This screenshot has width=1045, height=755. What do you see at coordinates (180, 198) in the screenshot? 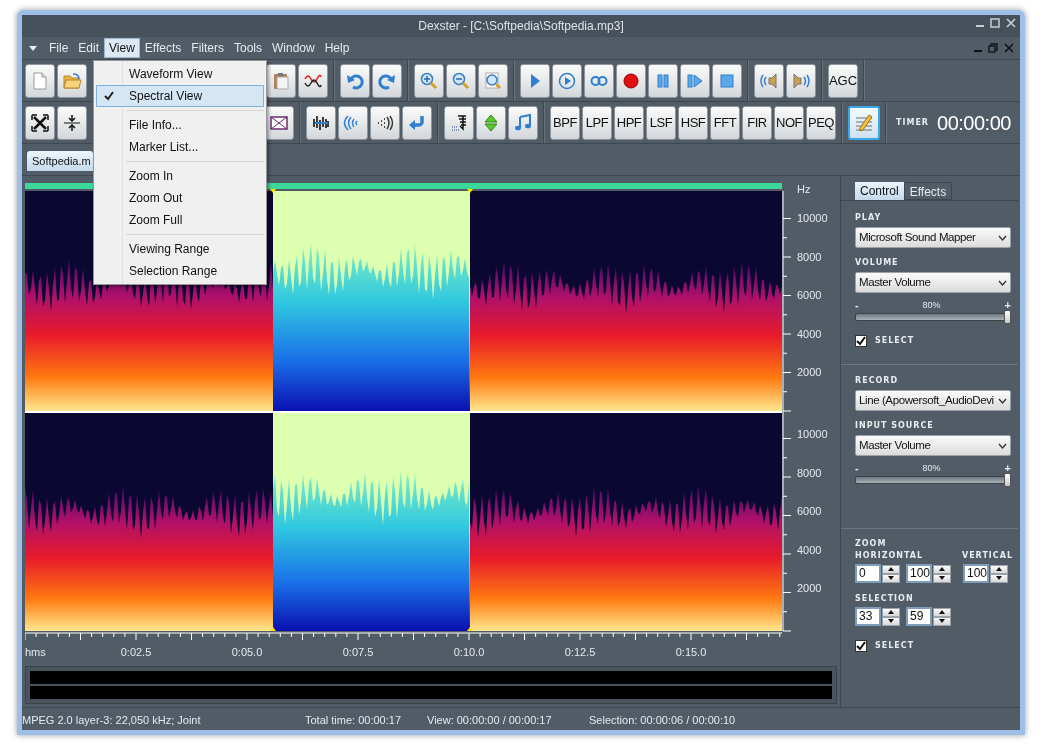
I see `menu-entry: Zoom Out` at bounding box center [180, 198].